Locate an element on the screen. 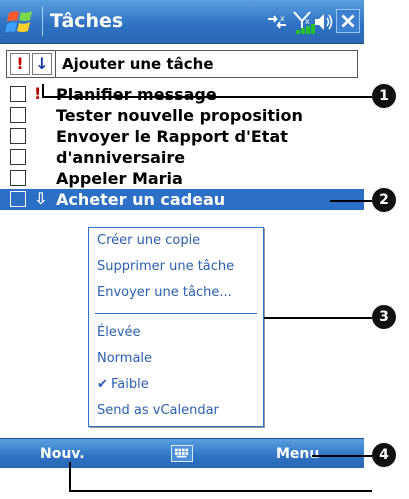  menu-item-copy: Créer une copie is located at coordinates (176, 241).